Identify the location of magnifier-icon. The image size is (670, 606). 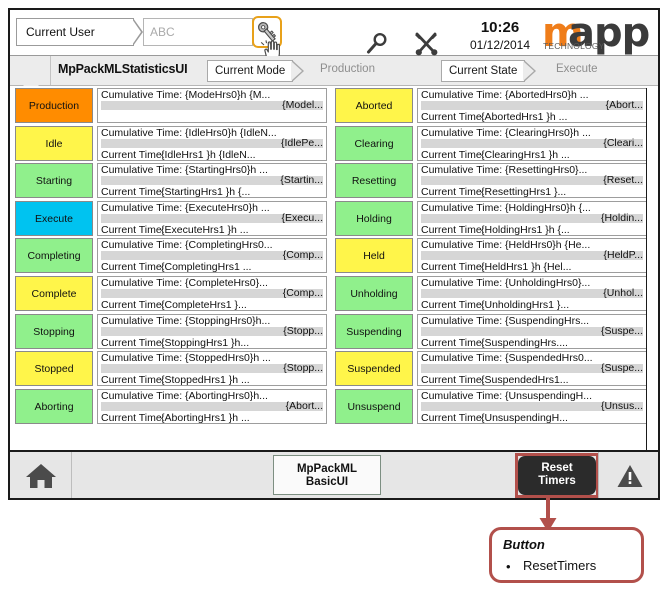
(377, 44).